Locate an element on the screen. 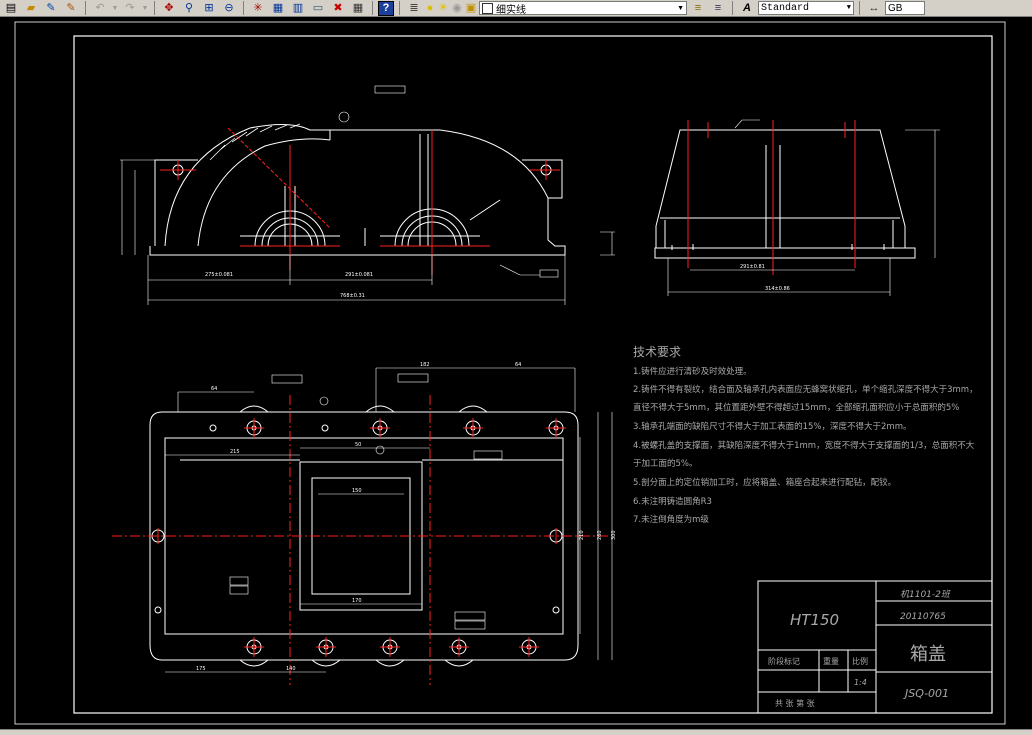 The height and width of the screenshot is (735, 1032). pan-icon: ✥ is located at coordinates (169, 8).